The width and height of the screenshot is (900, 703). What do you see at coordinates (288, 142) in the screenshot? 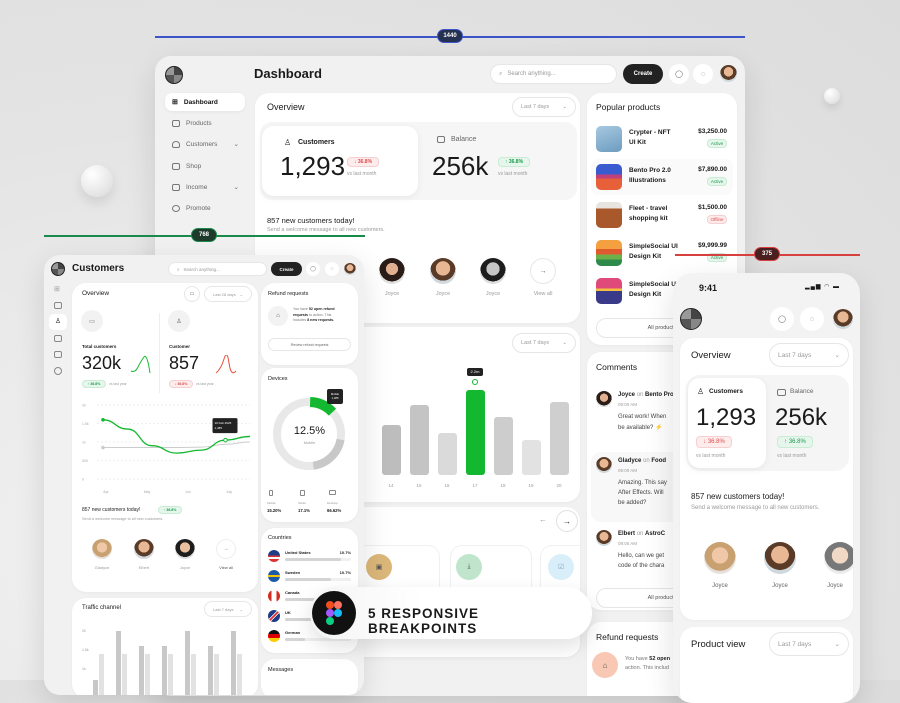
I see `user-icon: ♙` at bounding box center [288, 142].